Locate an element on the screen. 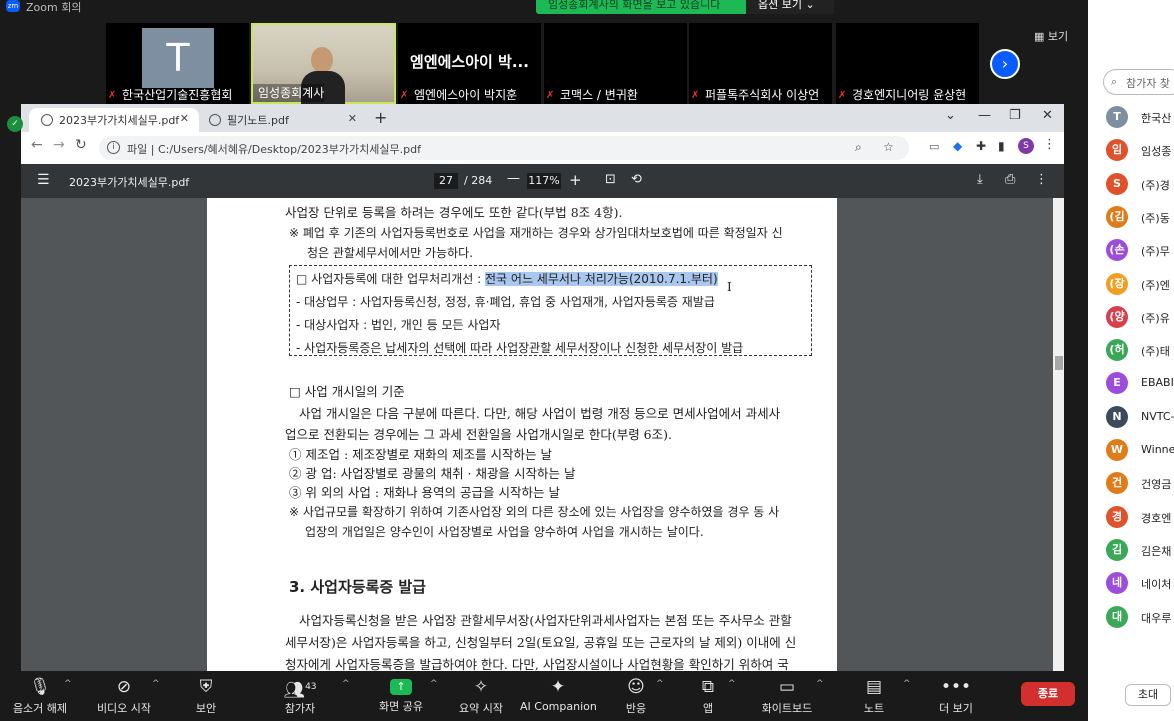 The image size is (1174, 721). control-label: 요약 시작 is located at coordinates (481, 708).